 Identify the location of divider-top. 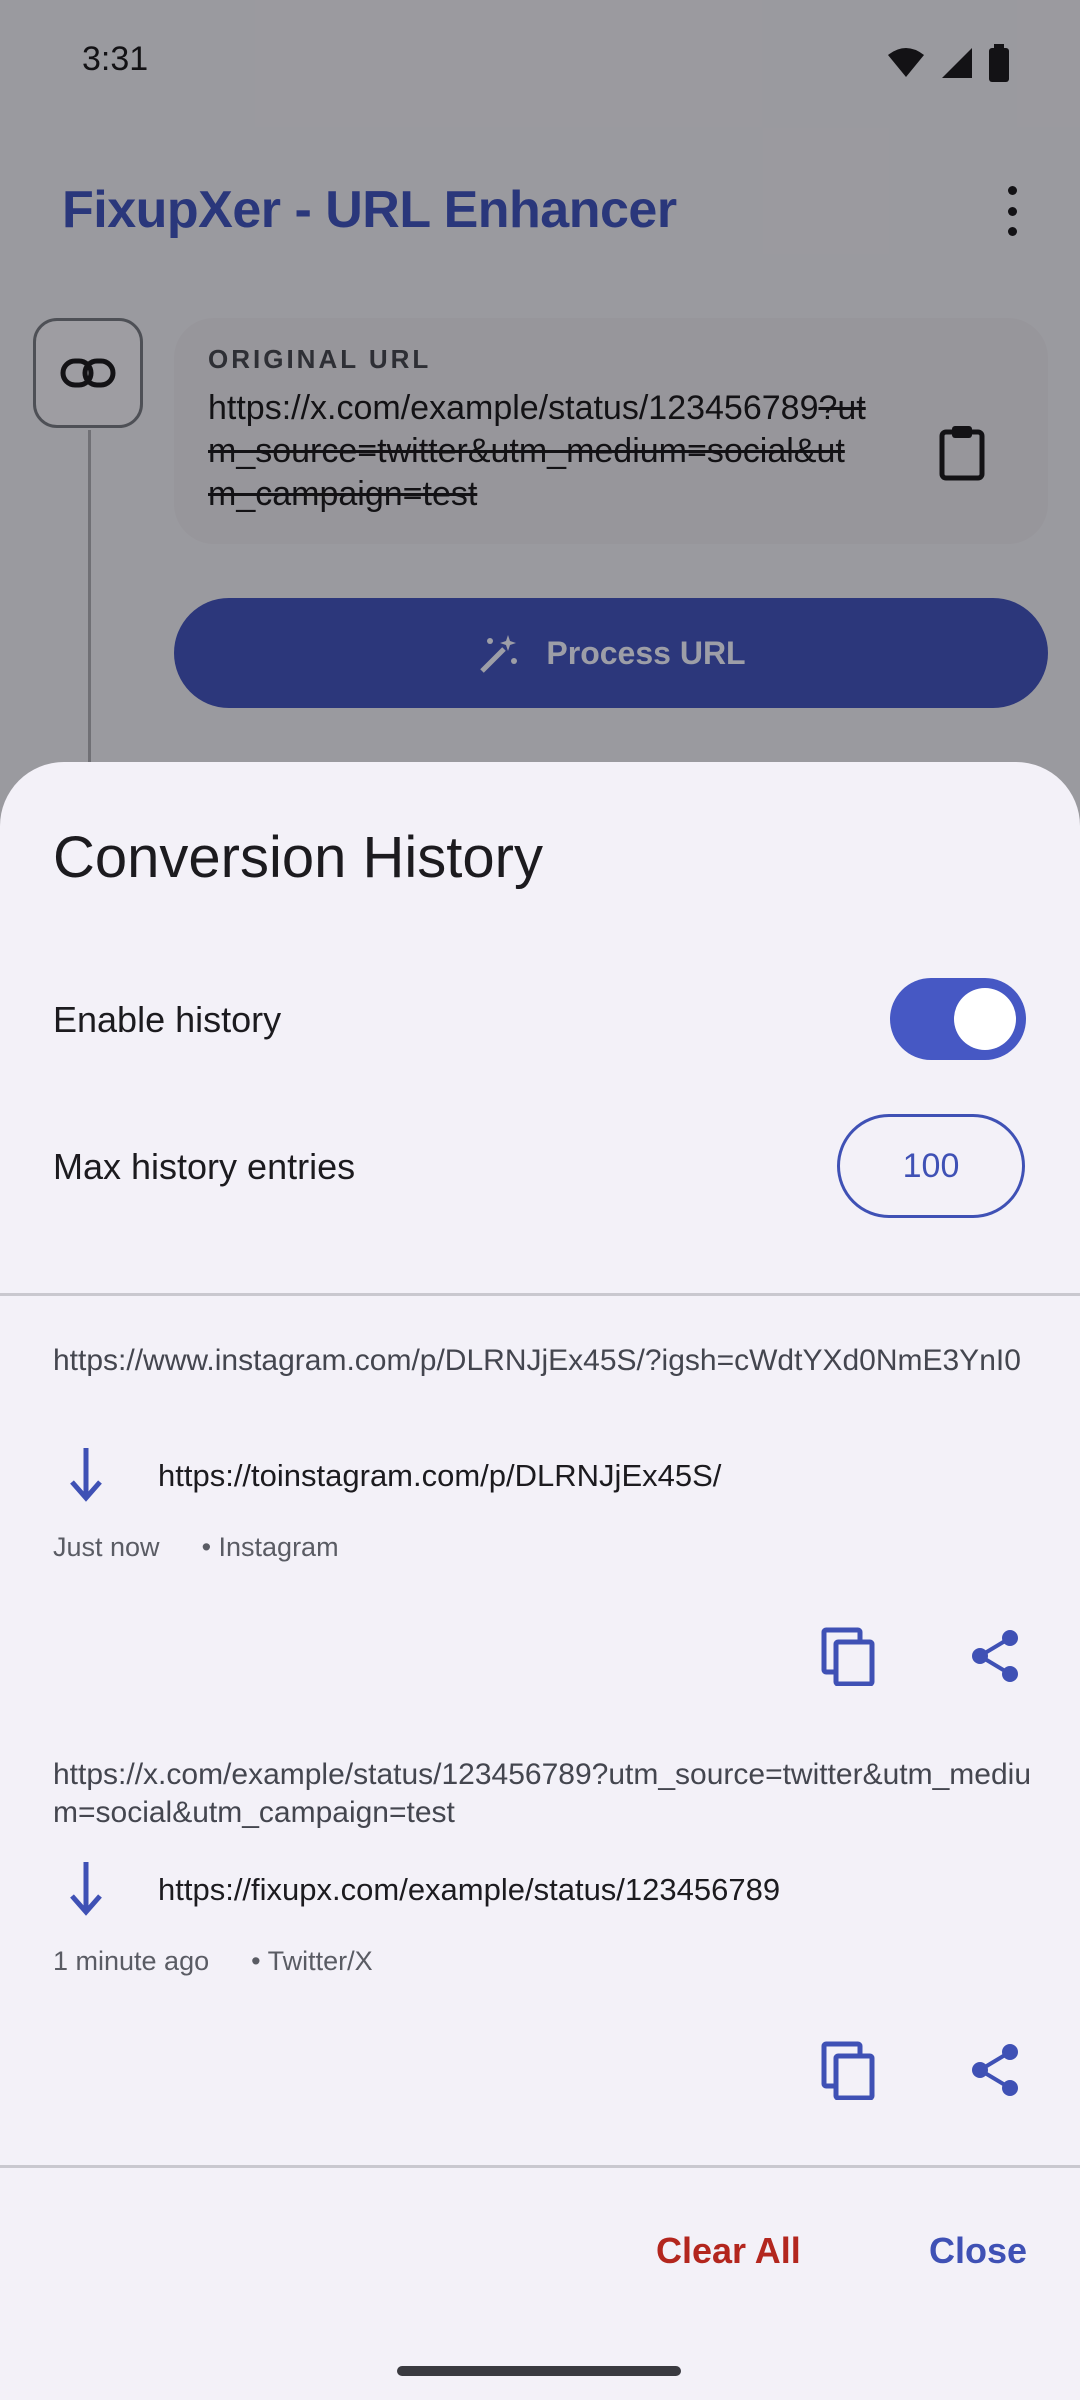
(540, 1294).